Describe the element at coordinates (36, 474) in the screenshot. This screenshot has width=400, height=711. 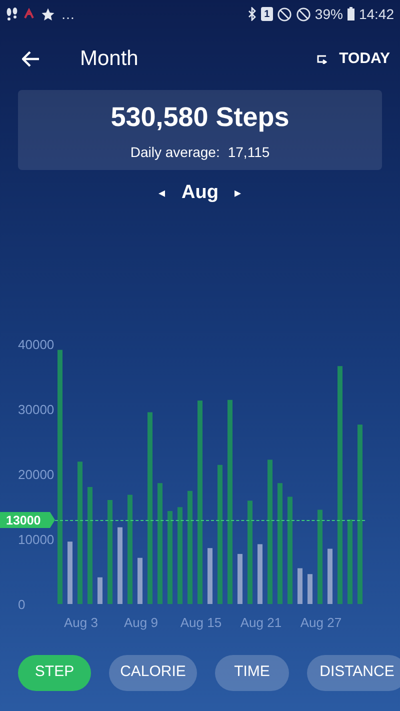
I see `y-axis-label: 20000` at that location.